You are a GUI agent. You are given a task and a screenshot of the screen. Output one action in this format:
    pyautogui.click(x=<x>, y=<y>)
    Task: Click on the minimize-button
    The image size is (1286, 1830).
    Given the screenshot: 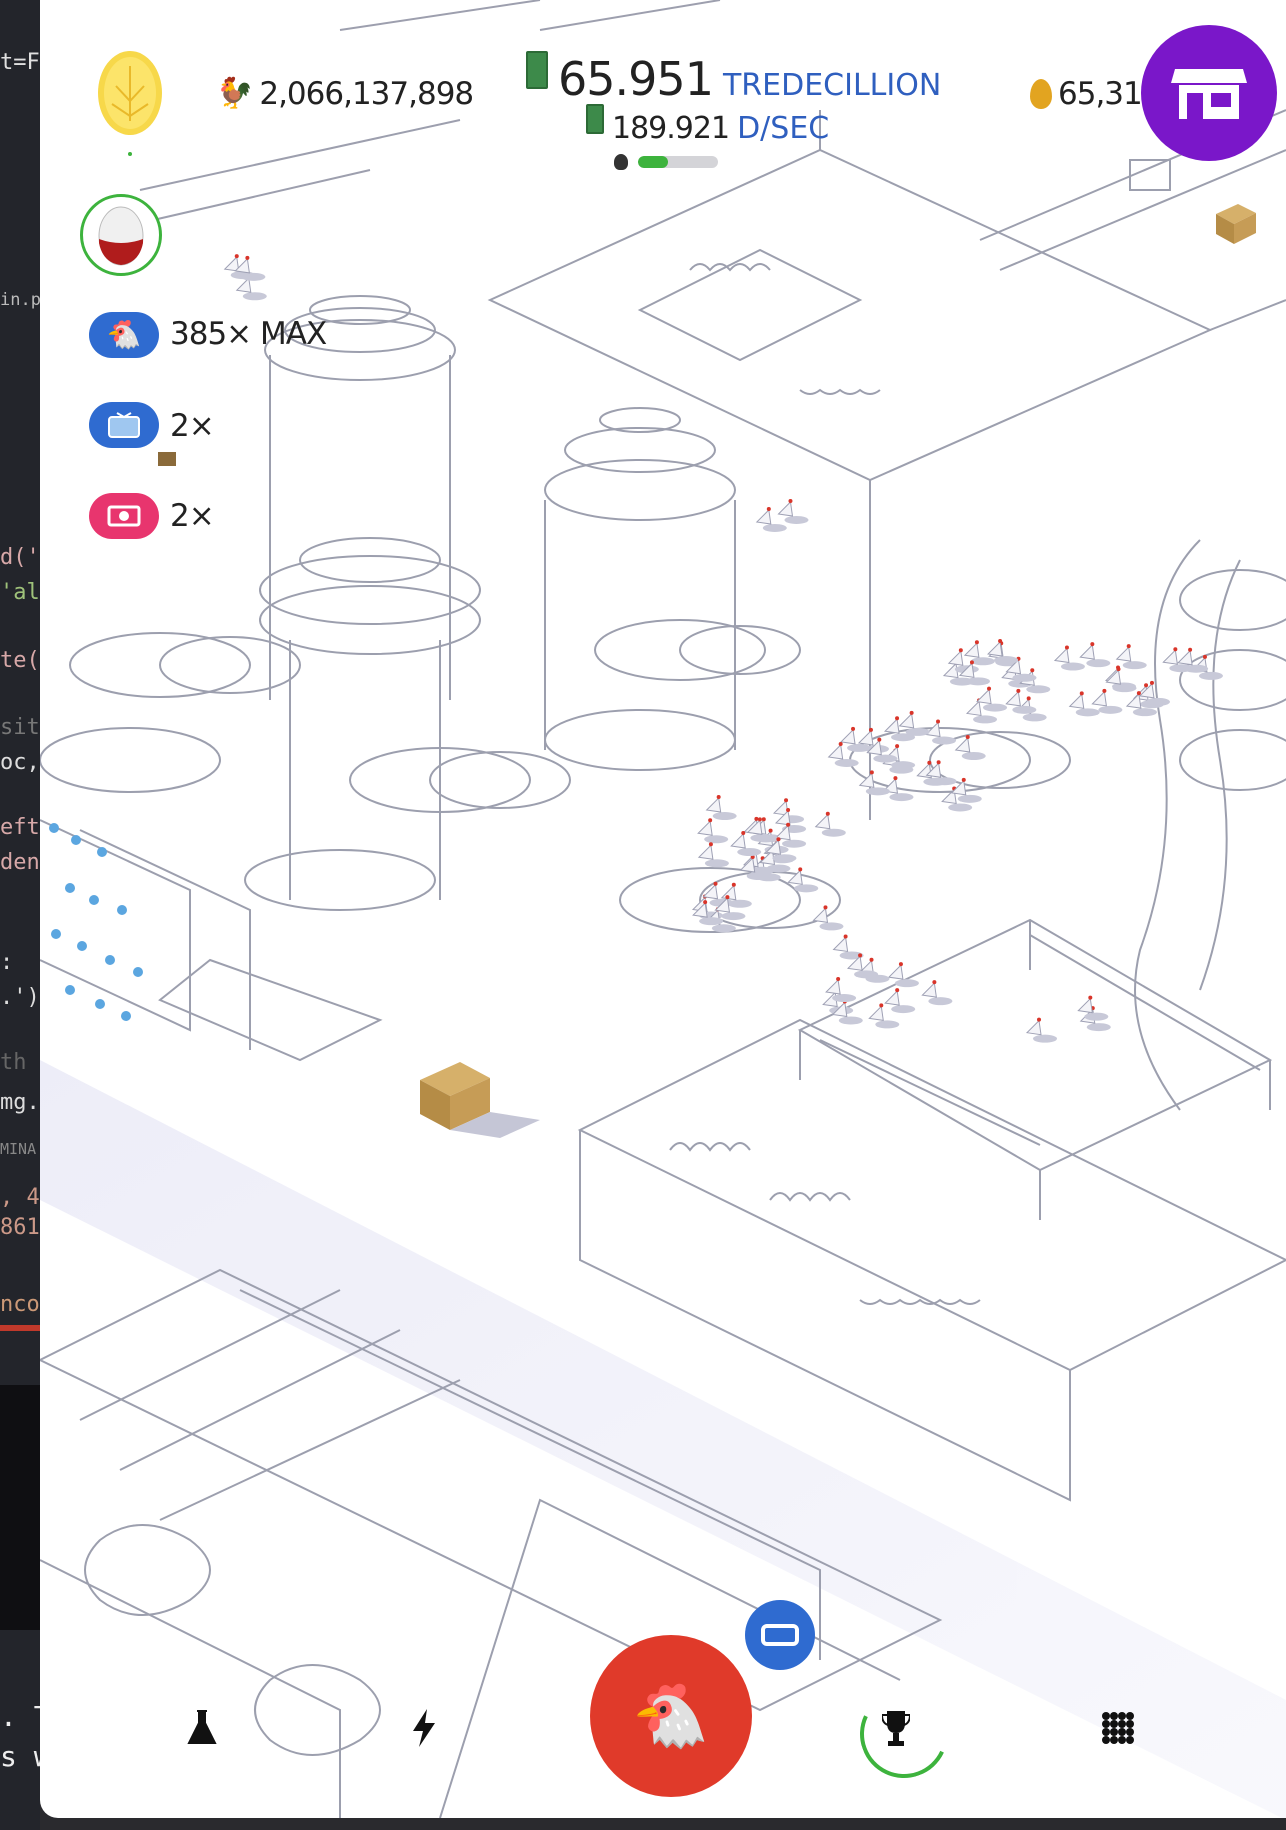 What is the action you would take?
    pyautogui.click(x=780, y=1635)
    